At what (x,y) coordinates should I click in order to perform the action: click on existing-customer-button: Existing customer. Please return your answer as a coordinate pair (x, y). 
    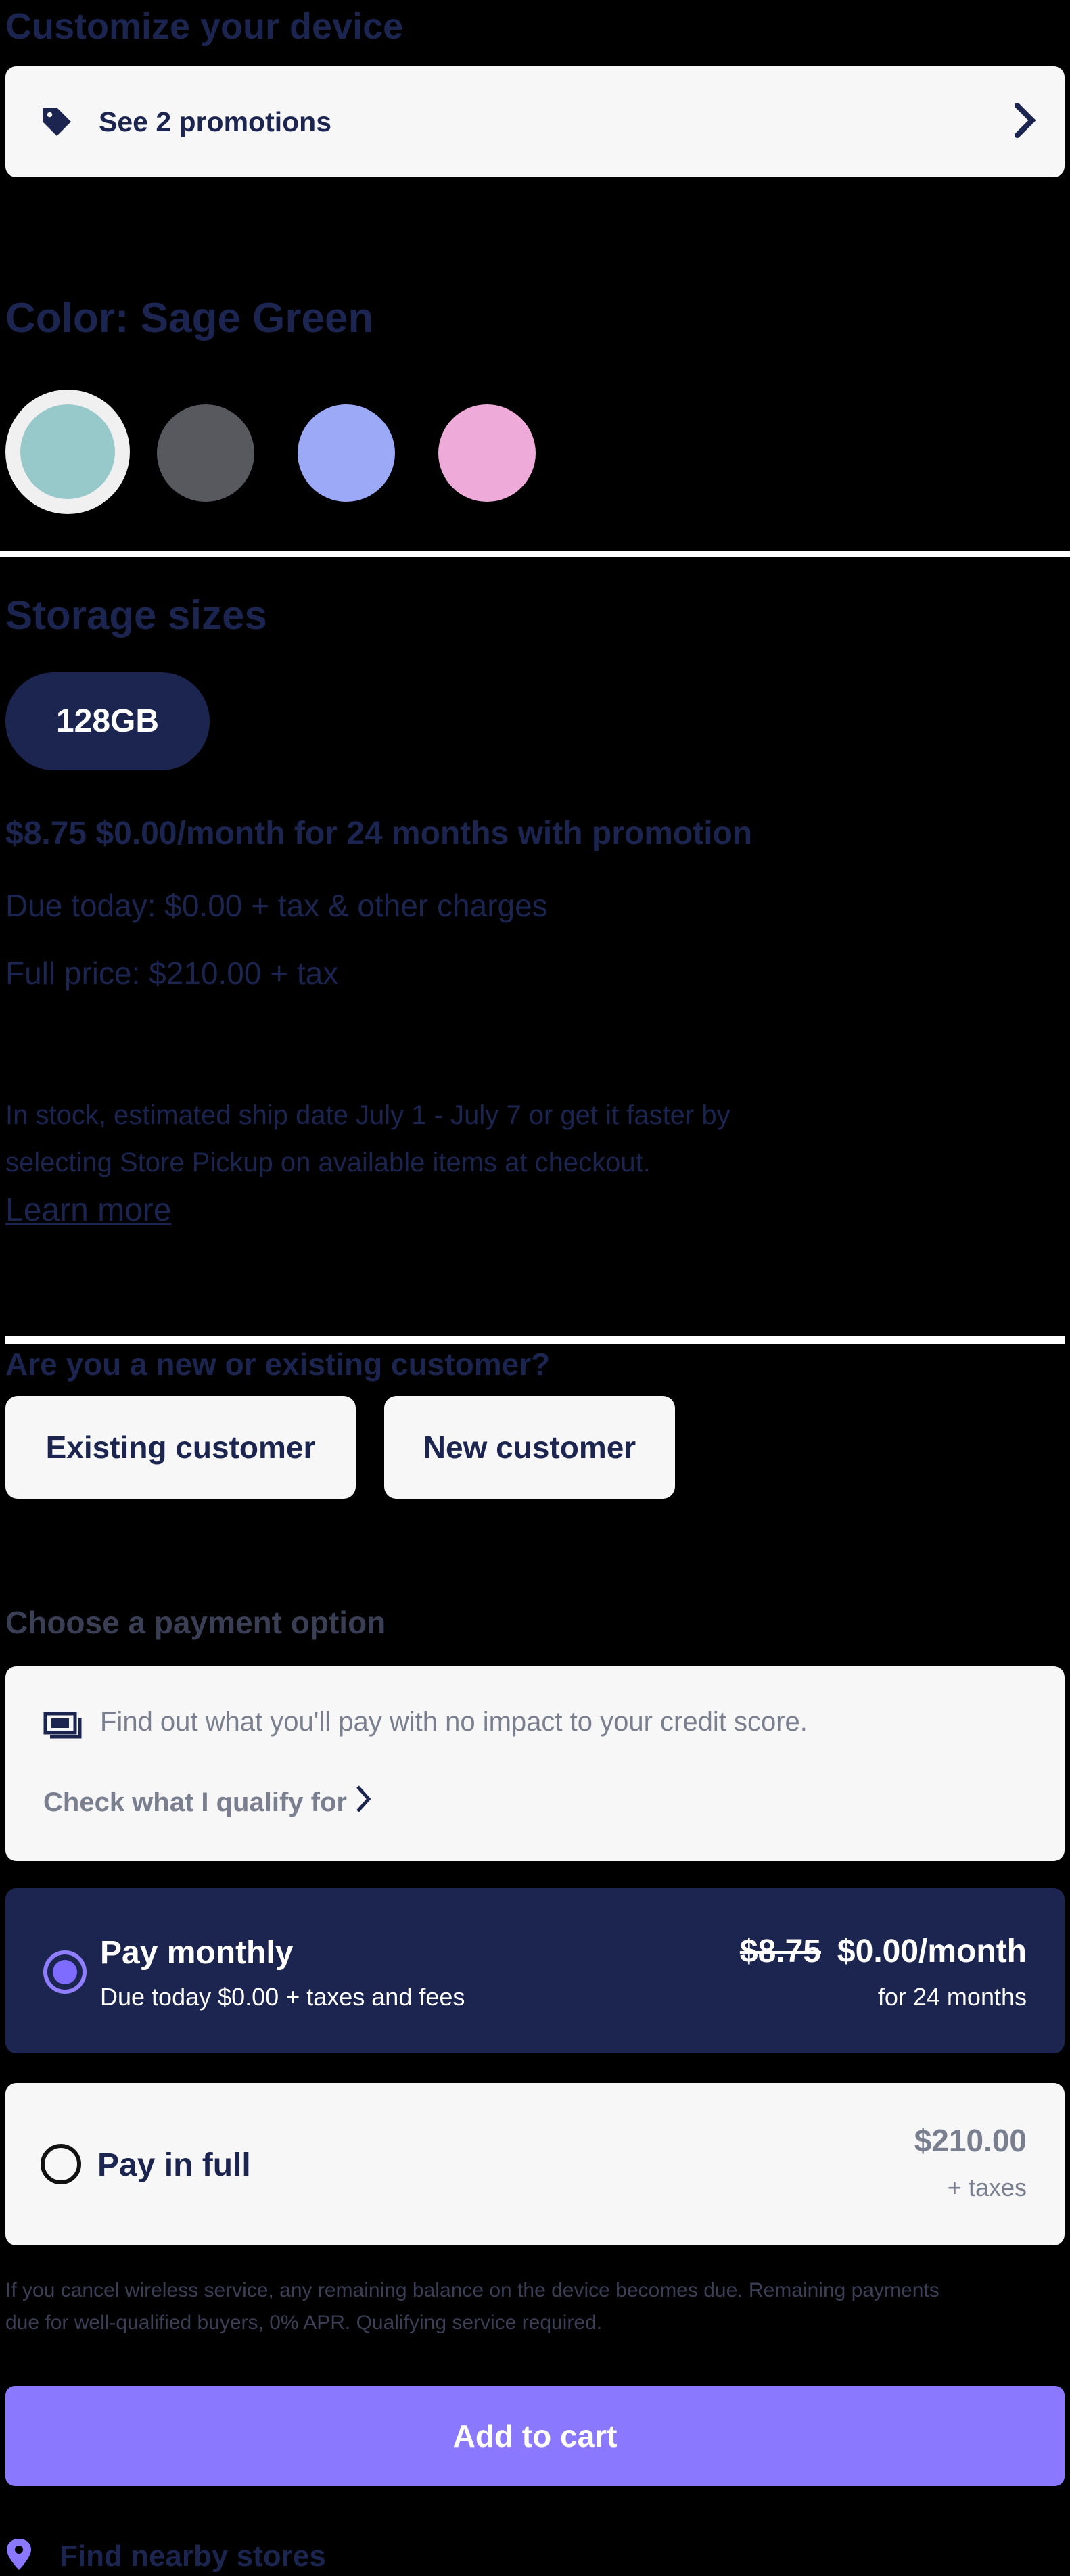
    Looking at the image, I should click on (180, 1447).